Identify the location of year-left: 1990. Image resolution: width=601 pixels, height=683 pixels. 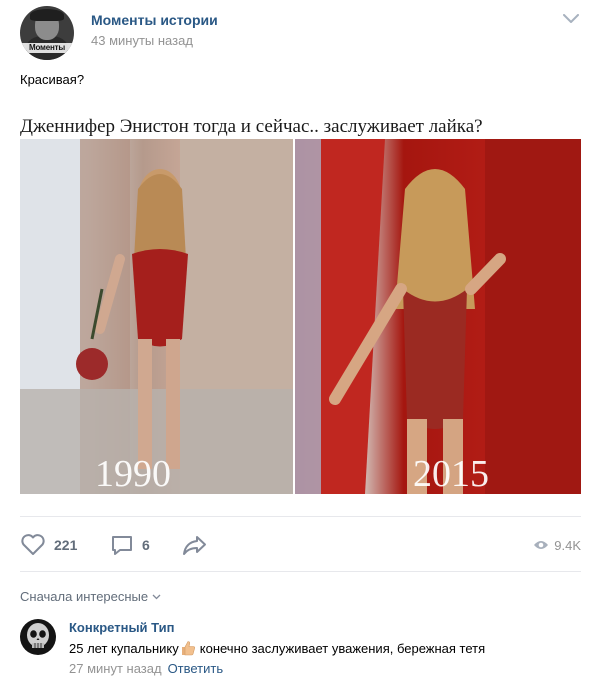
(133, 473).